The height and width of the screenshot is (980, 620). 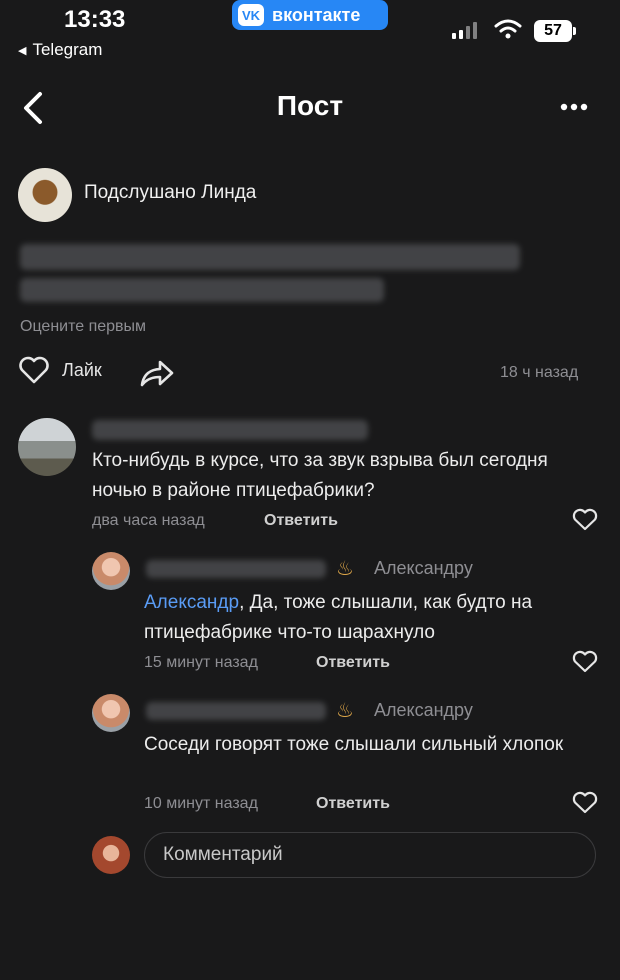 I want to click on app-pill-label: вконтакте, so click(x=316, y=14).